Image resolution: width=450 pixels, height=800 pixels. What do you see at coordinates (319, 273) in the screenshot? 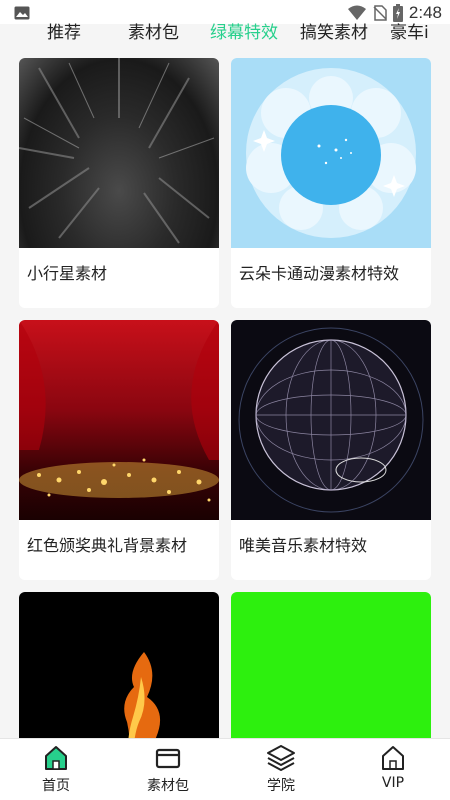
I see `card-title: 云朵卡通动漫素材特效` at bounding box center [319, 273].